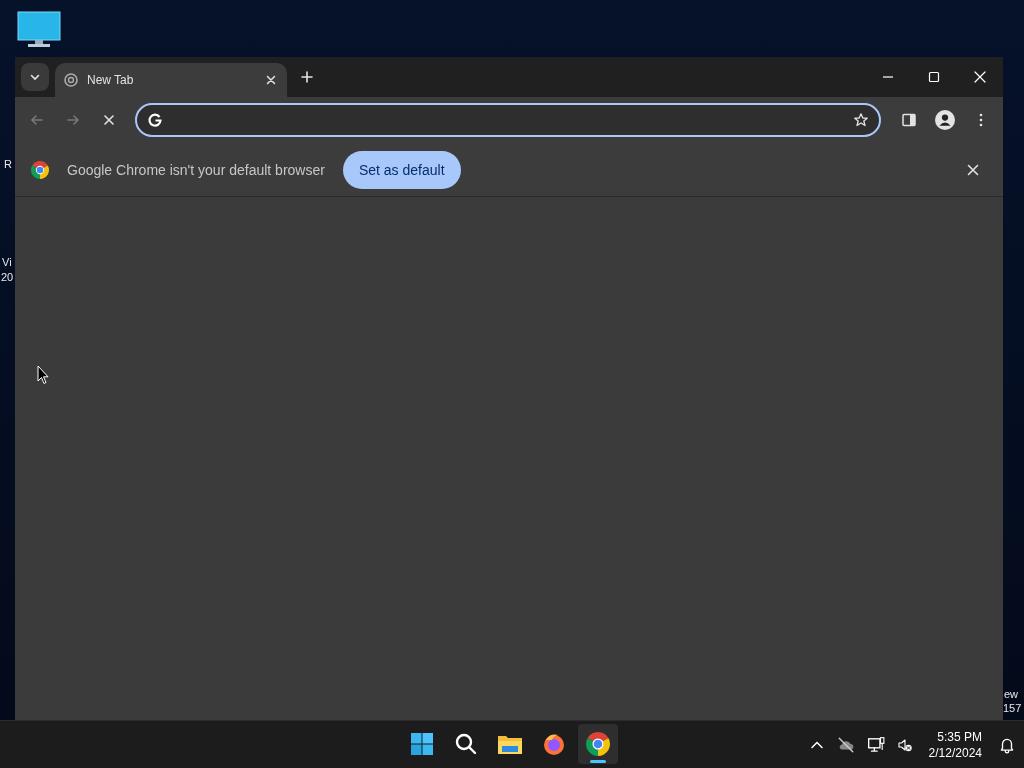  Describe the element at coordinates (7, 277) in the screenshot. I see `desktop-icon-label: 20` at that location.